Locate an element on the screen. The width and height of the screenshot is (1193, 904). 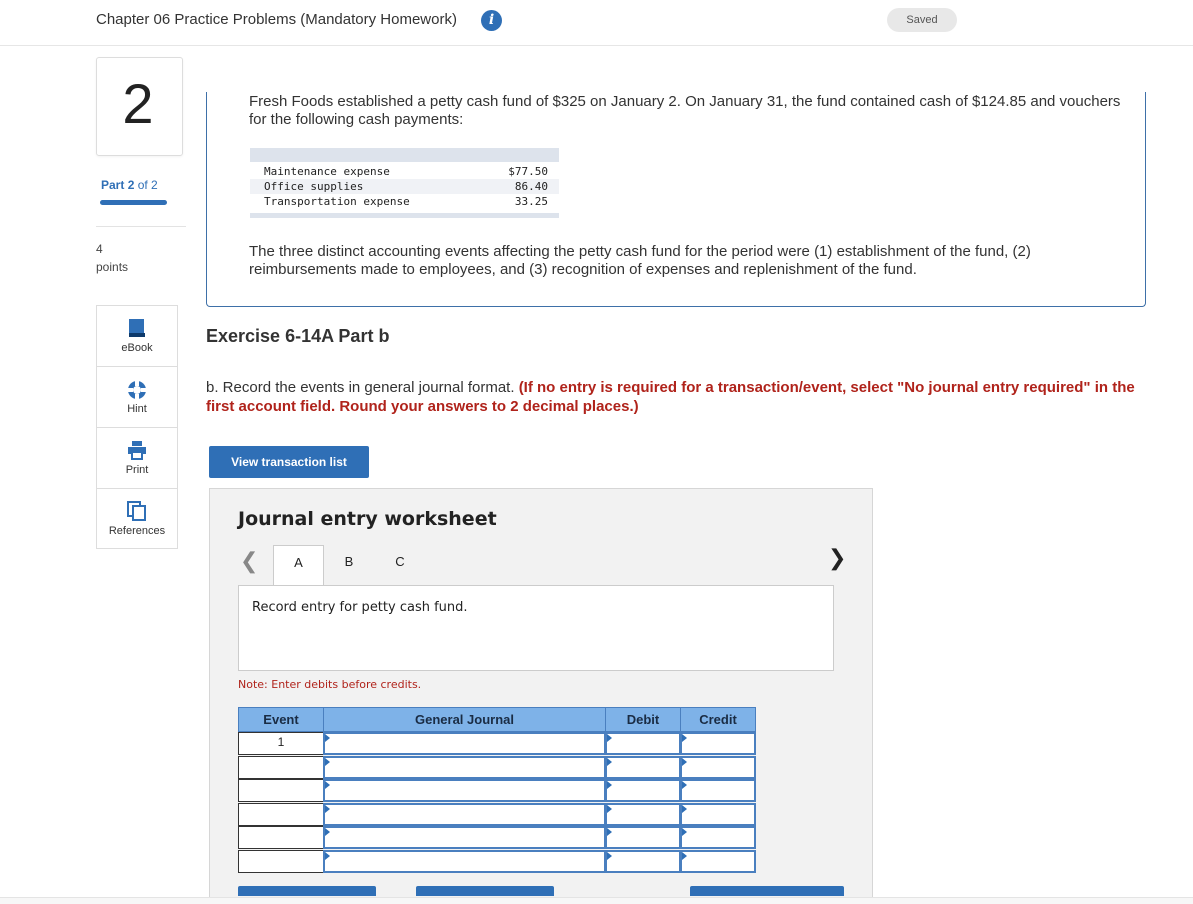
references-label: References is located at coordinates (137, 531).